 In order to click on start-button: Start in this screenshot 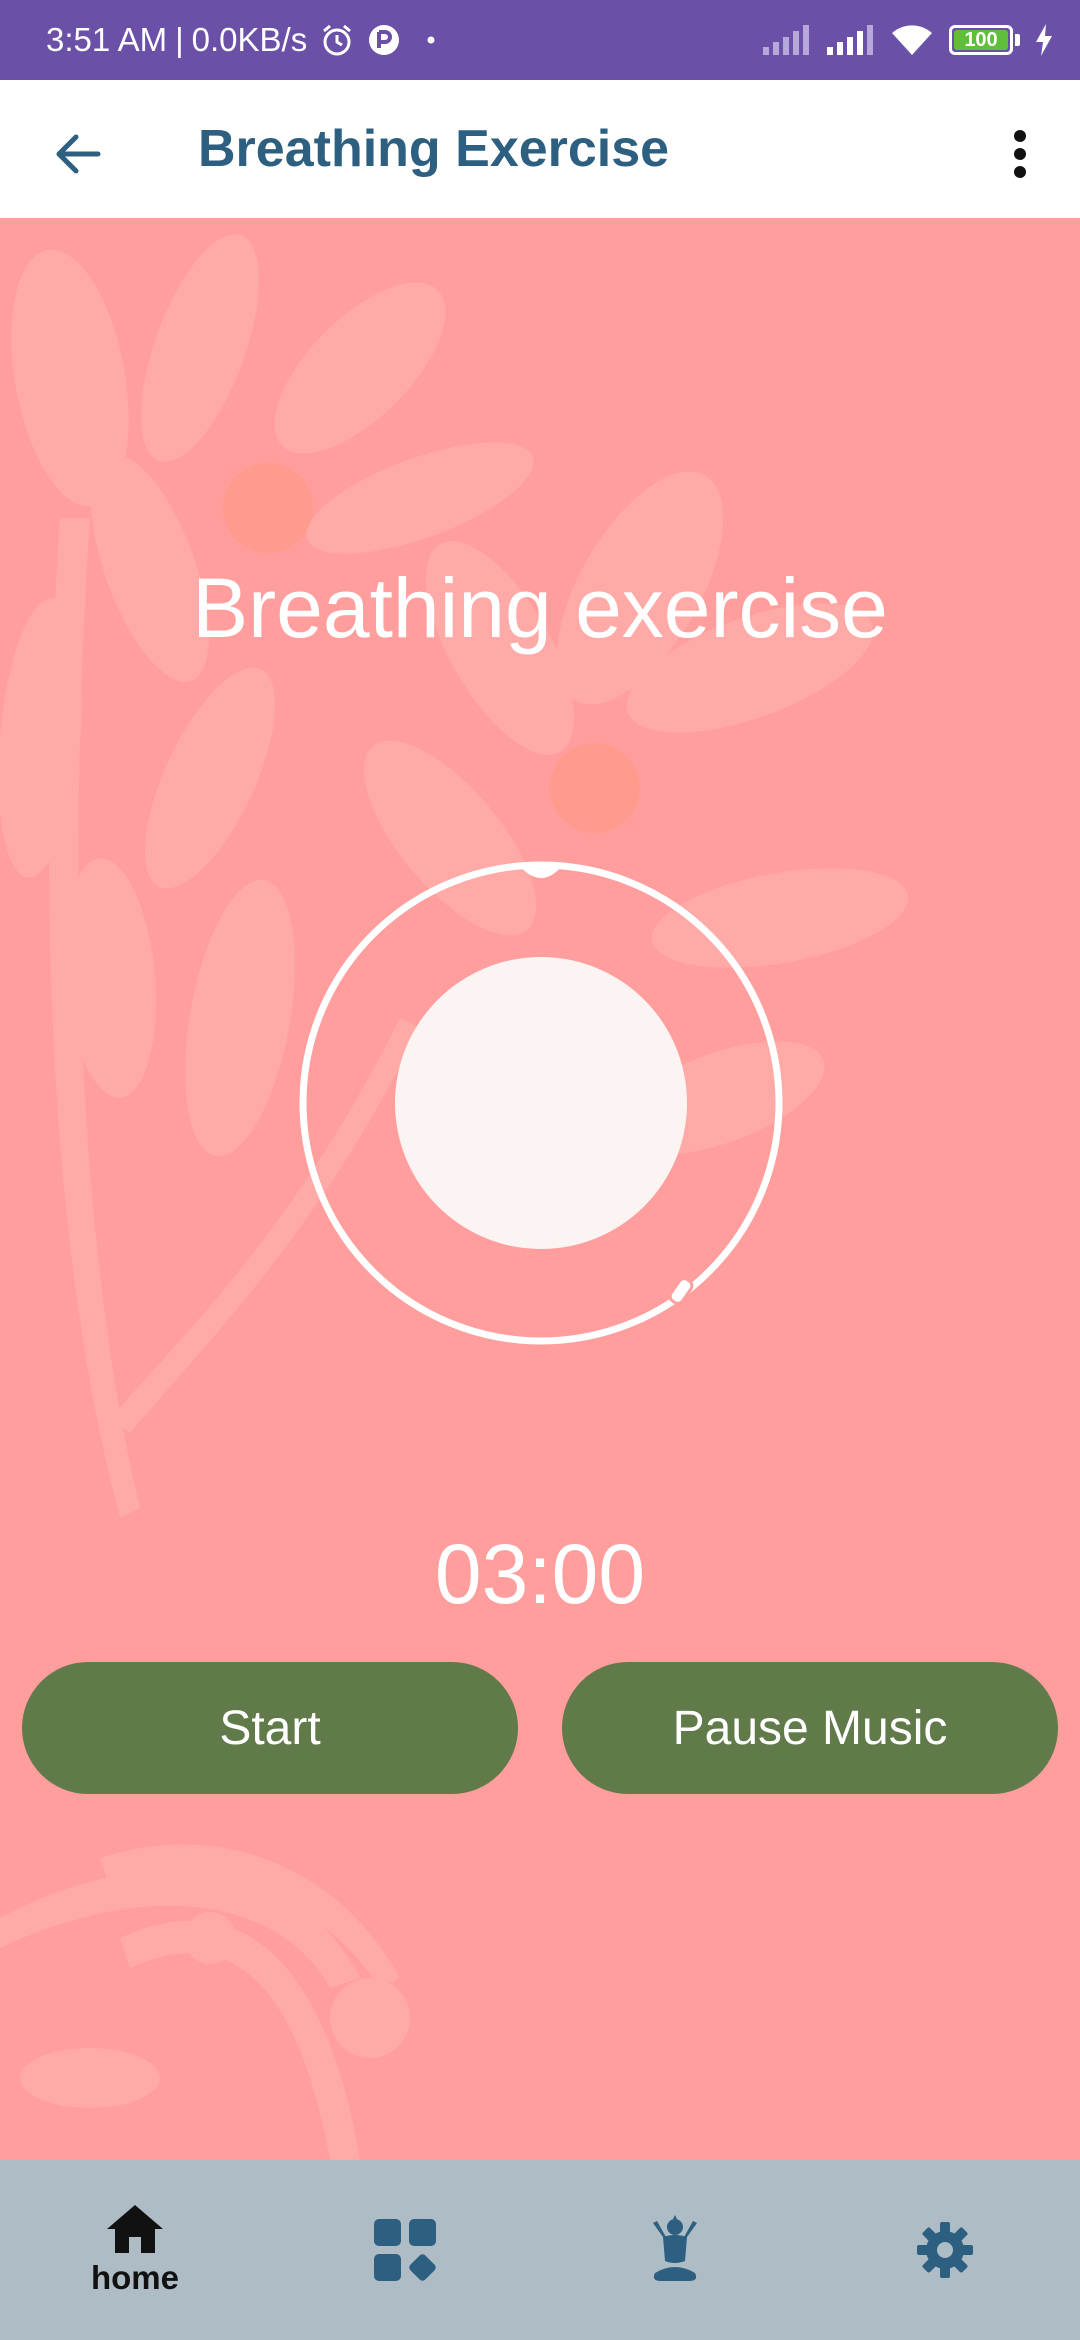, I will do `click(270, 1728)`.